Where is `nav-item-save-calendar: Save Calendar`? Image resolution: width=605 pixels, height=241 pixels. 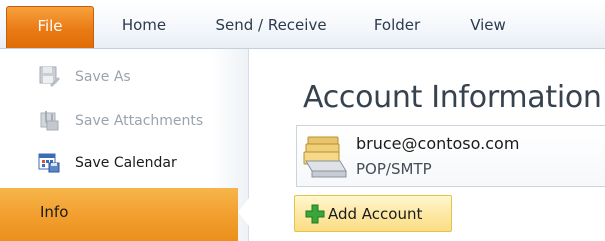
nav-item-save-calendar: Save Calendar is located at coordinates (124, 163).